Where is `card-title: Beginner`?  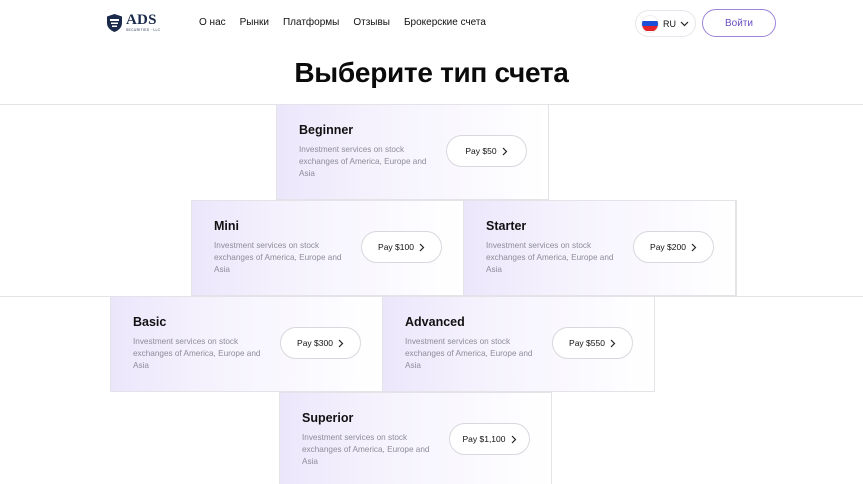
card-title: Beginner is located at coordinates (326, 130).